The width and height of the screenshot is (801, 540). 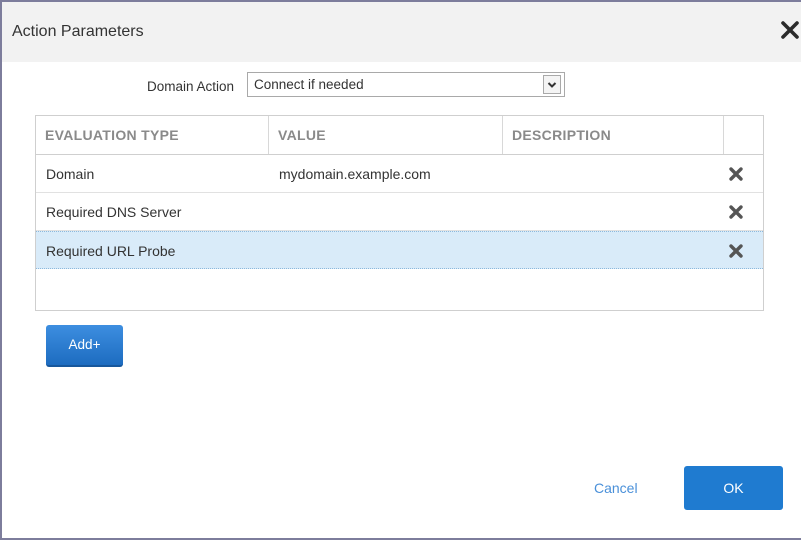 What do you see at coordinates (789, 30) in the screenshot?
I see `close-icon` at bounding box center [789, 30].